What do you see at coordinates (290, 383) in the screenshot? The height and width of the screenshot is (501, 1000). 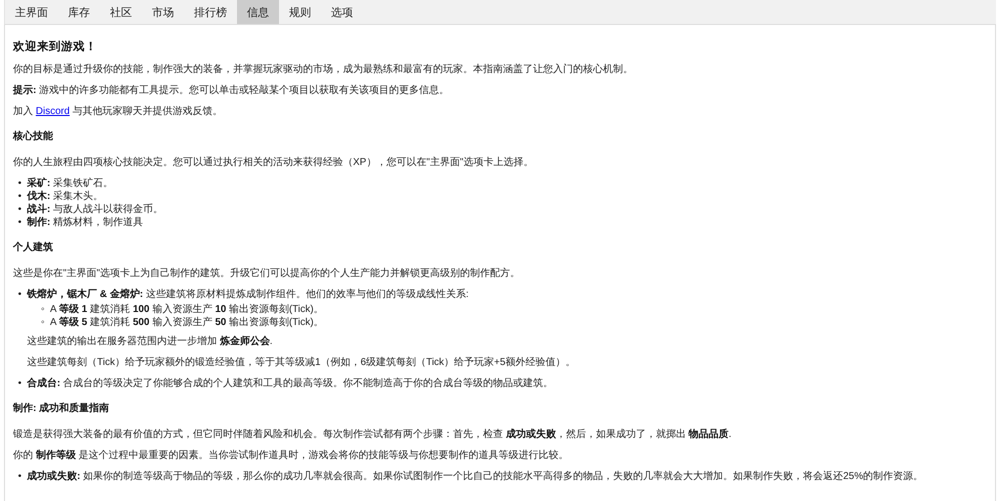 I see `list-item: 合成台: 合成台的等级决定了你能够合成的个人建筑和工具的最高等级。你不能制造高于你的合成台等级的物品或建筑。` at bounding box center [290, 383].